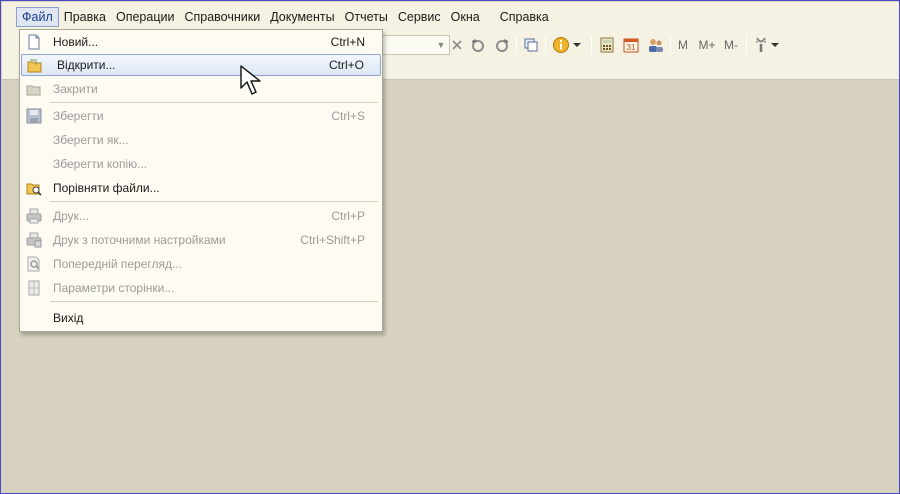 Image resolution: width=900 pixels, height=494 pixels. Describe the element at coordinates (577, 45) in the screenshot. I see `info-dropdown-icon` at that location.